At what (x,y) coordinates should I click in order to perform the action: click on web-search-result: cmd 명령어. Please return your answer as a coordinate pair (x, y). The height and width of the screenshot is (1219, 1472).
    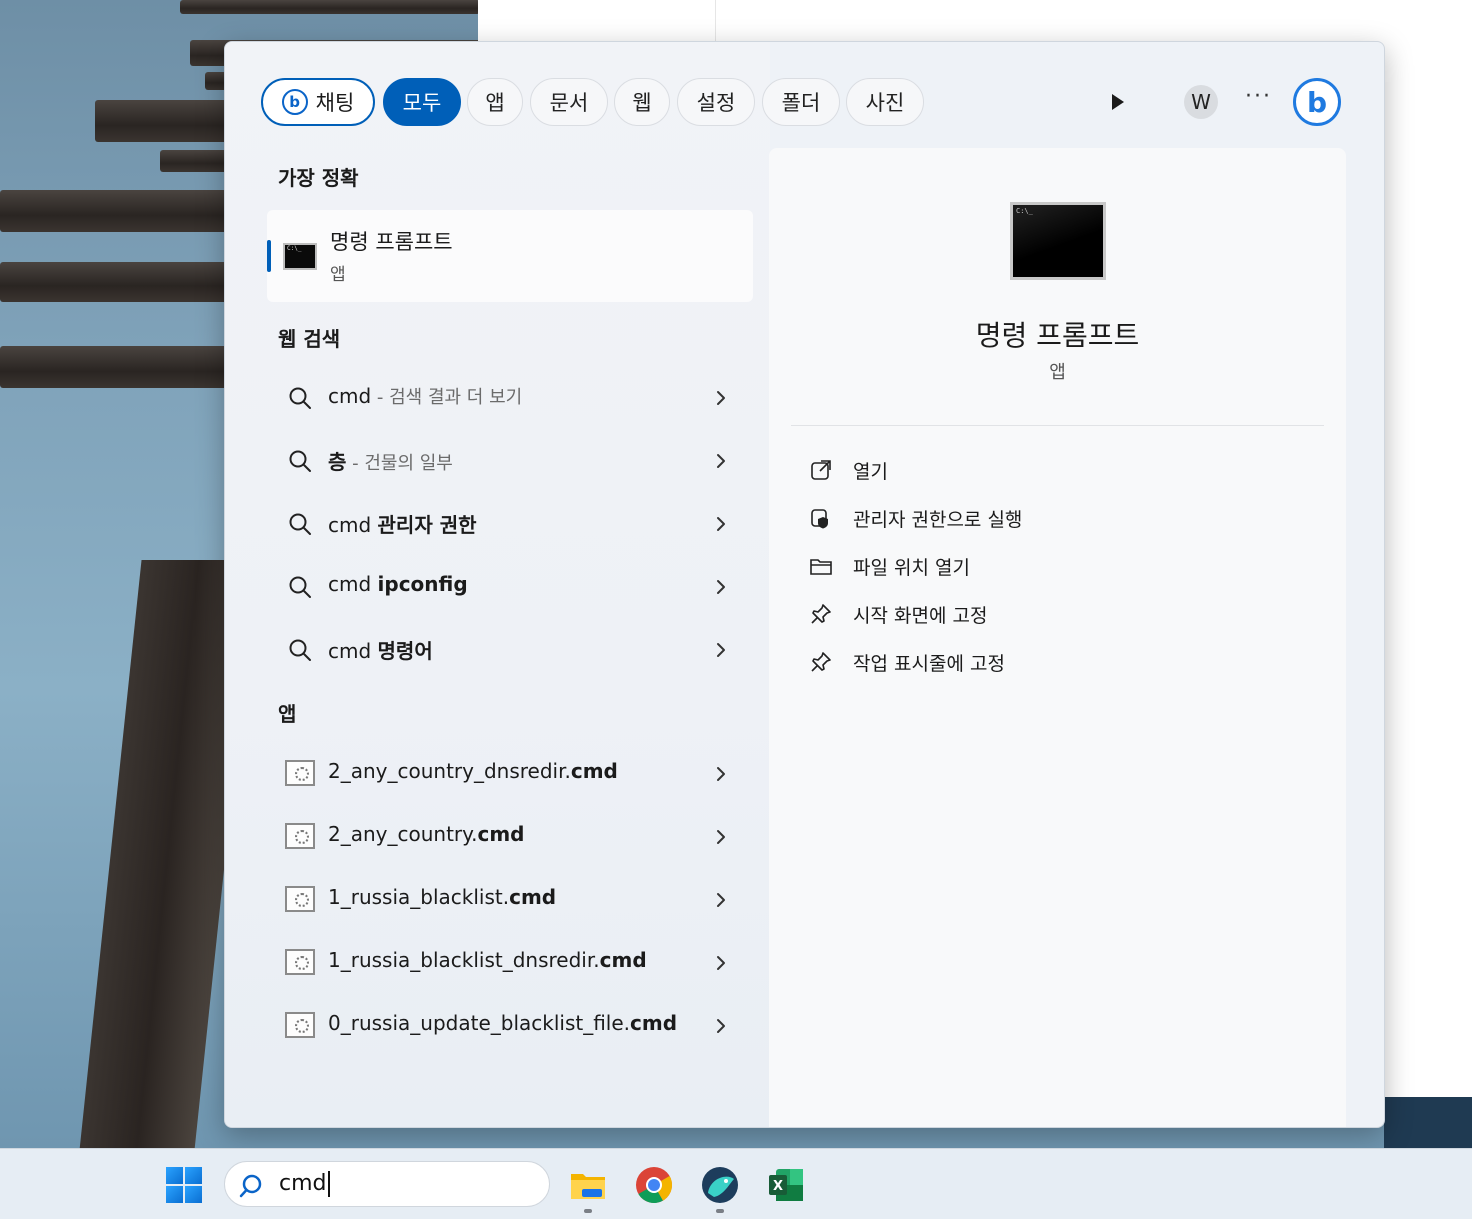
    Looking at the image, I should click on (510, 650).